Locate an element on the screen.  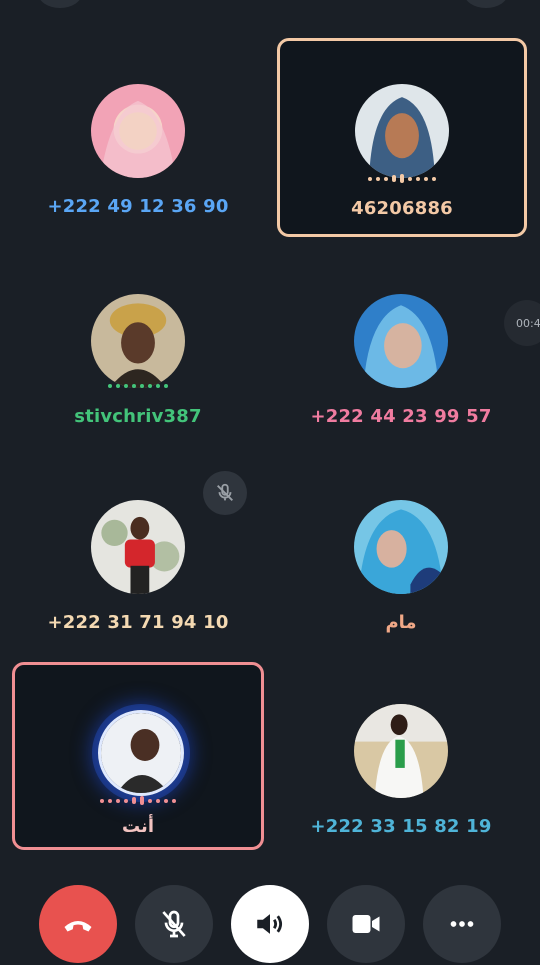
self-tile-speaking: أنت is located at coordinates (138, 756).